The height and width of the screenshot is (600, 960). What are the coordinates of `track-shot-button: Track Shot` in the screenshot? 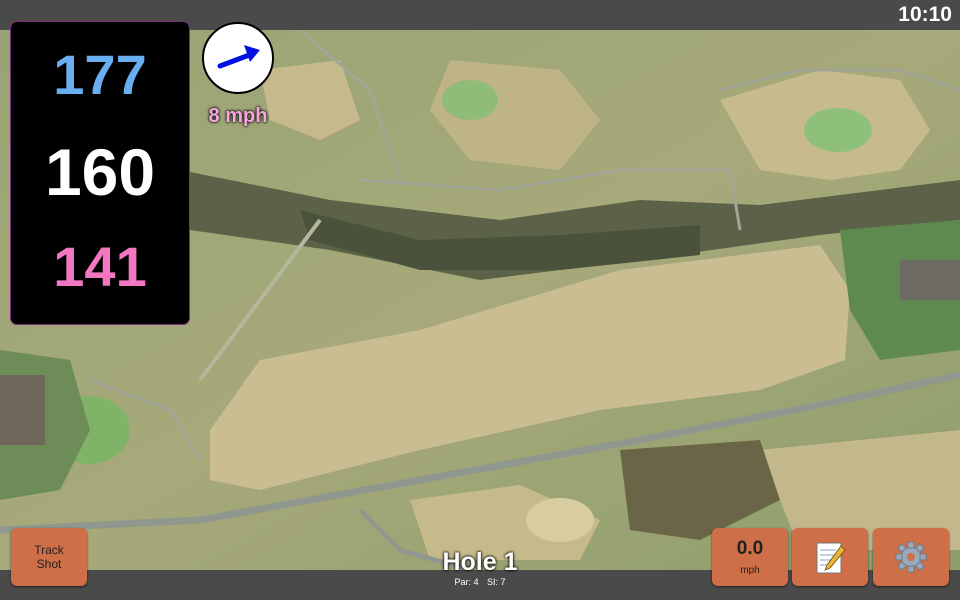 It's located at (49, 557).